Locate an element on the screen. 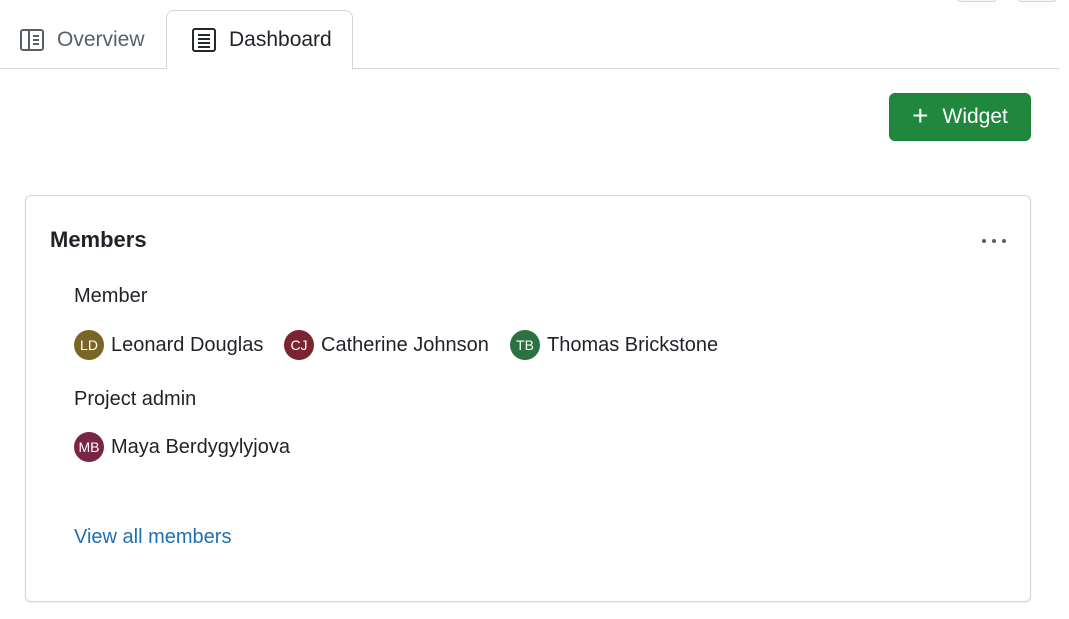  plus-icon: + is located at coordinates (920, 115).